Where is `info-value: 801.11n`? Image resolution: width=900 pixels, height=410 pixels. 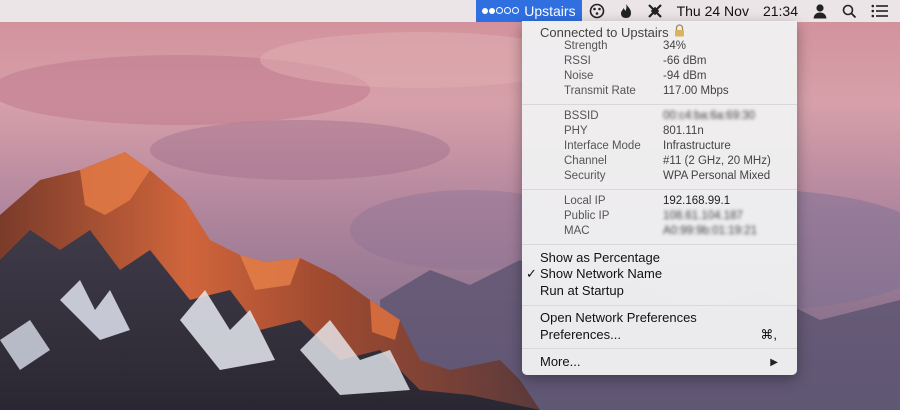 info-value: 801.11n is located at coordinates (683, 131).